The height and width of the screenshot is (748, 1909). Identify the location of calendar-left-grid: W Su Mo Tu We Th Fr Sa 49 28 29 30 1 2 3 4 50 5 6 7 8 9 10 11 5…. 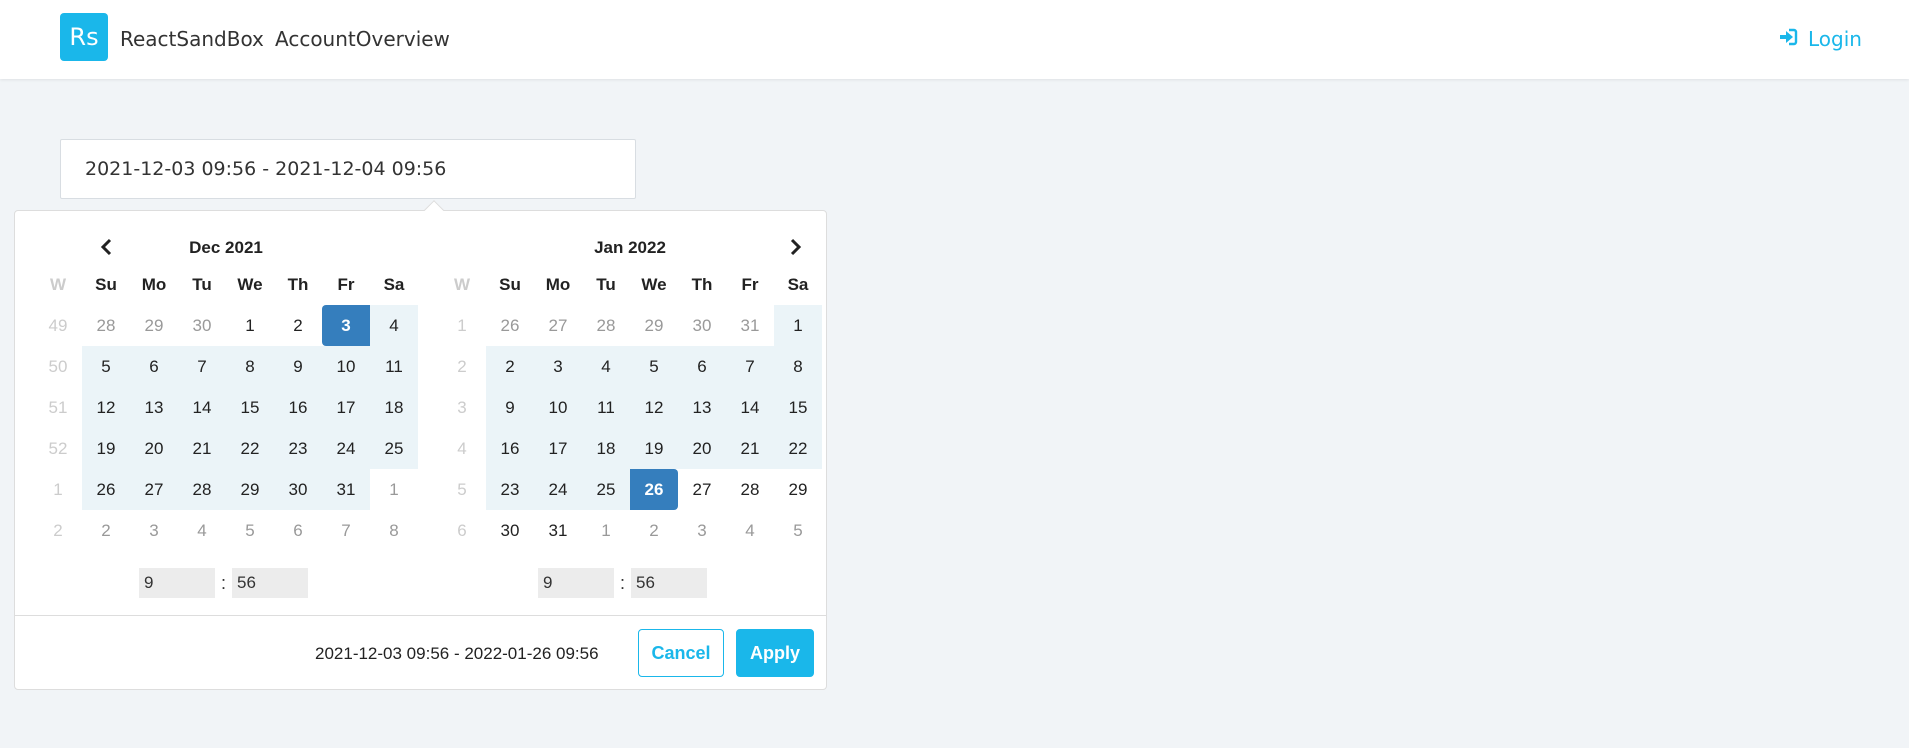
(226, 408).